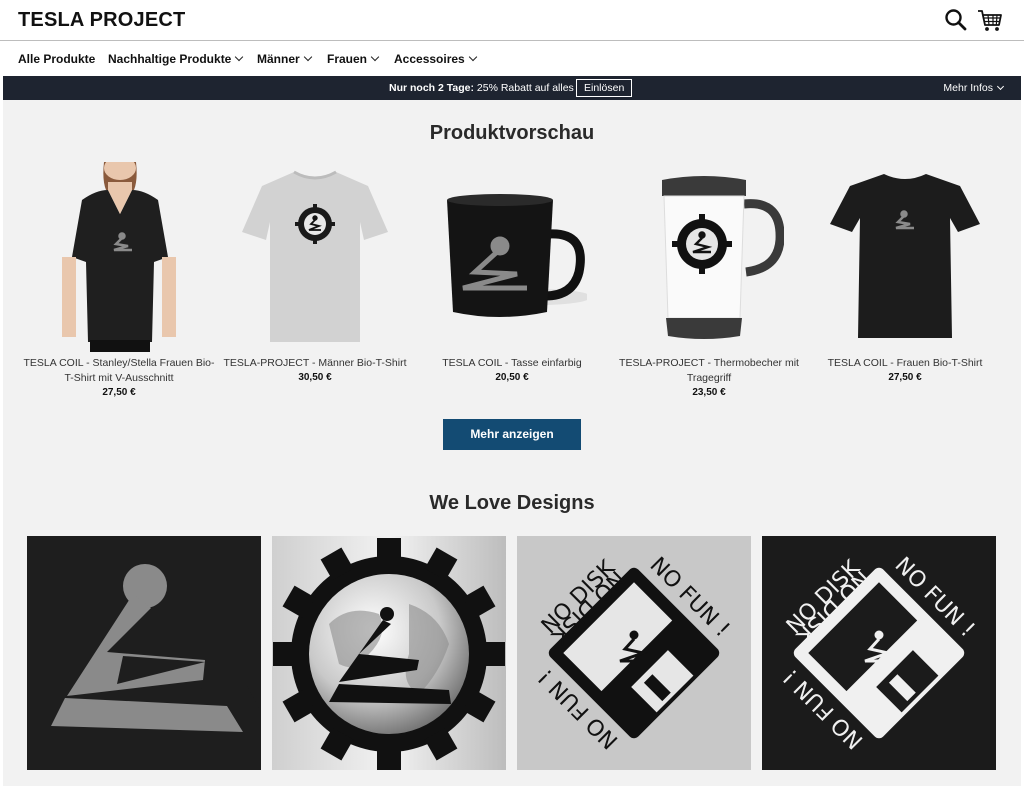 The height and width of the screenshot is (786, 1024). I want to click on nav-label: Alle Produkte, so click(57, 59).